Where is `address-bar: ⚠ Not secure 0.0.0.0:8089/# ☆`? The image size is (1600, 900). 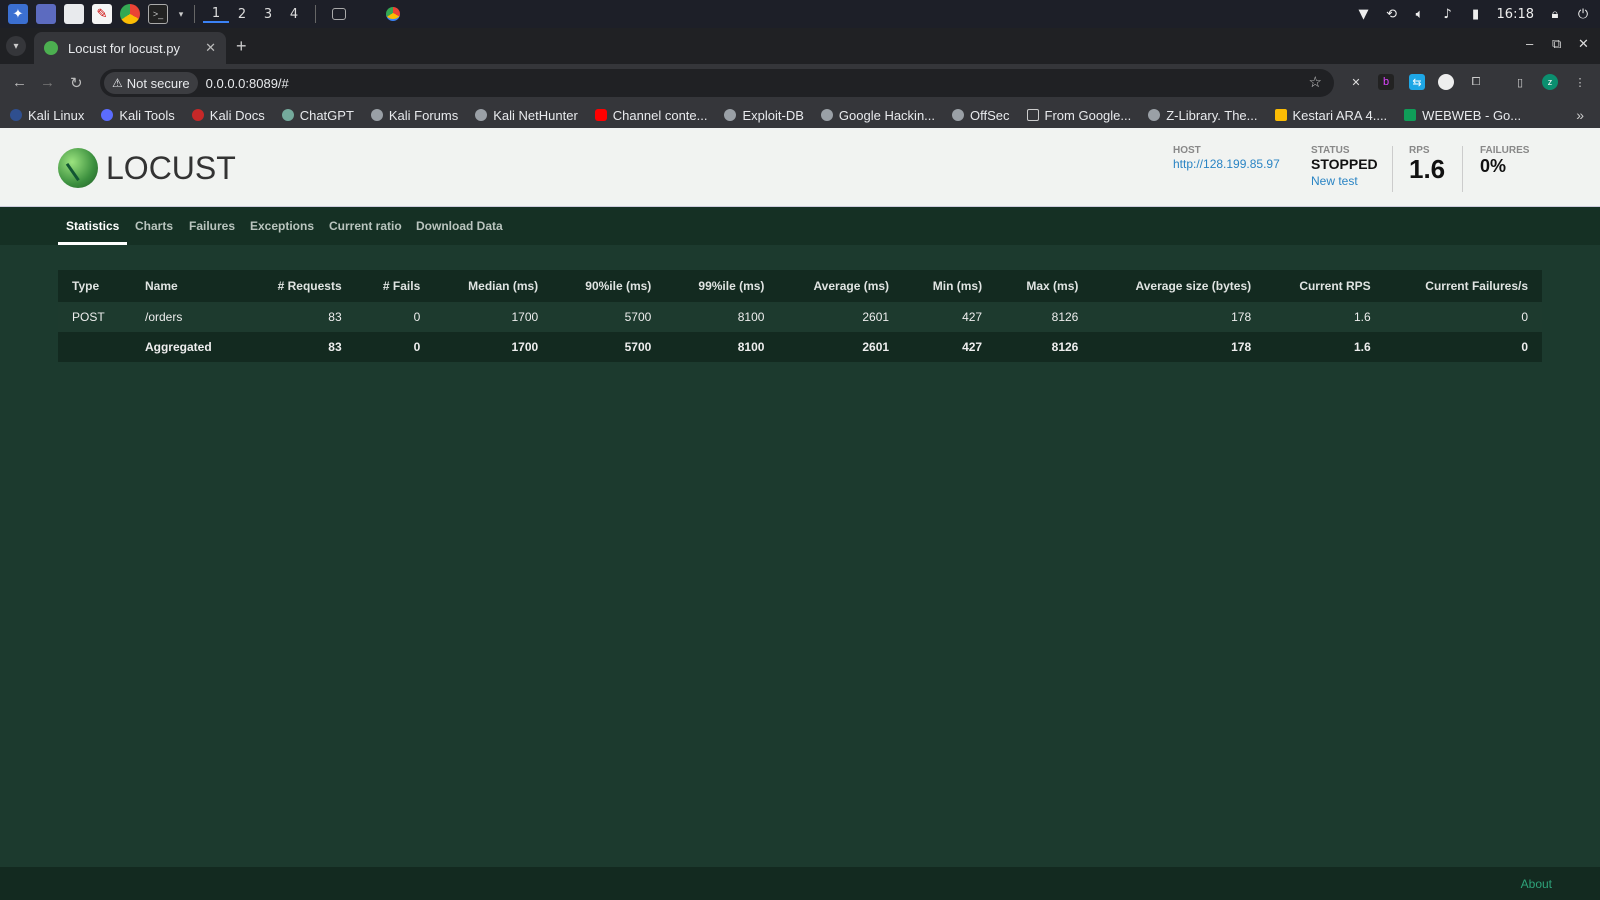
address-bar: ⚠ Not secure 0.0.0.0:8089/# ☆ is located at coordinates (717, 83).